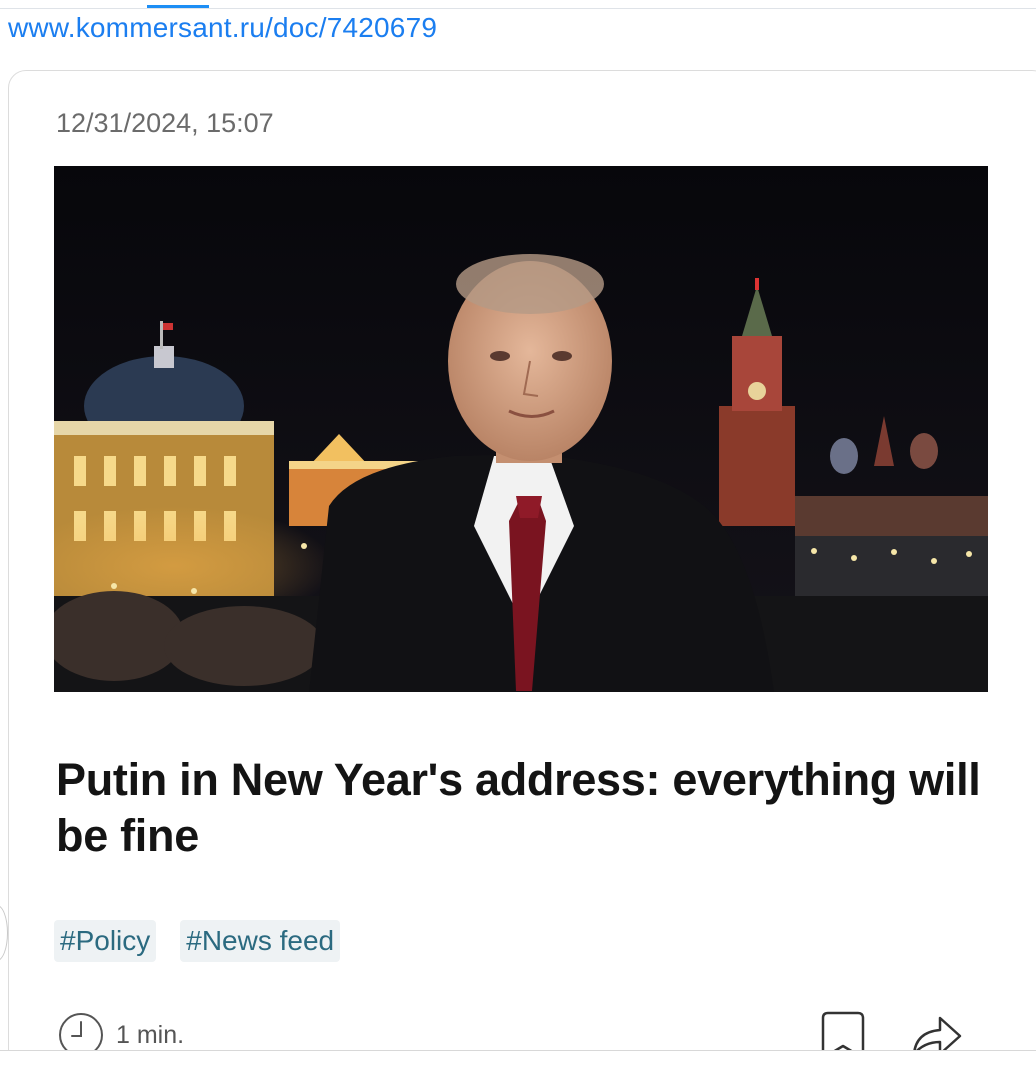 Image resolution: width=1036 pixels, height=1078 pixels. Describe the element at coordinates (4, 933) in the screenshot. I see `left-edge-control` at that location.